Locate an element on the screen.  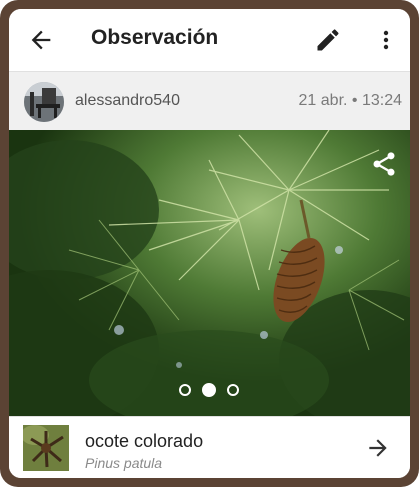
back-arrow-icon is located at coordinates (41, 40).